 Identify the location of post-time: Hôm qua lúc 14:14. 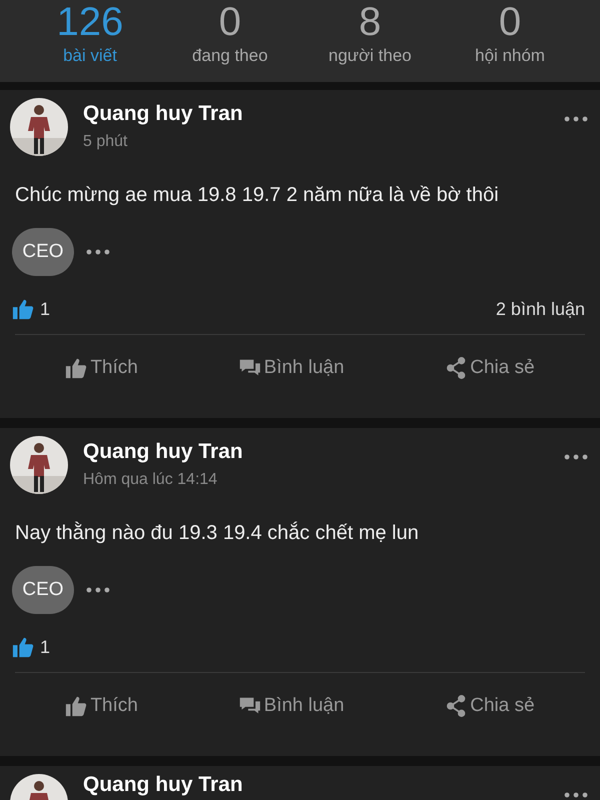
(150, 480).